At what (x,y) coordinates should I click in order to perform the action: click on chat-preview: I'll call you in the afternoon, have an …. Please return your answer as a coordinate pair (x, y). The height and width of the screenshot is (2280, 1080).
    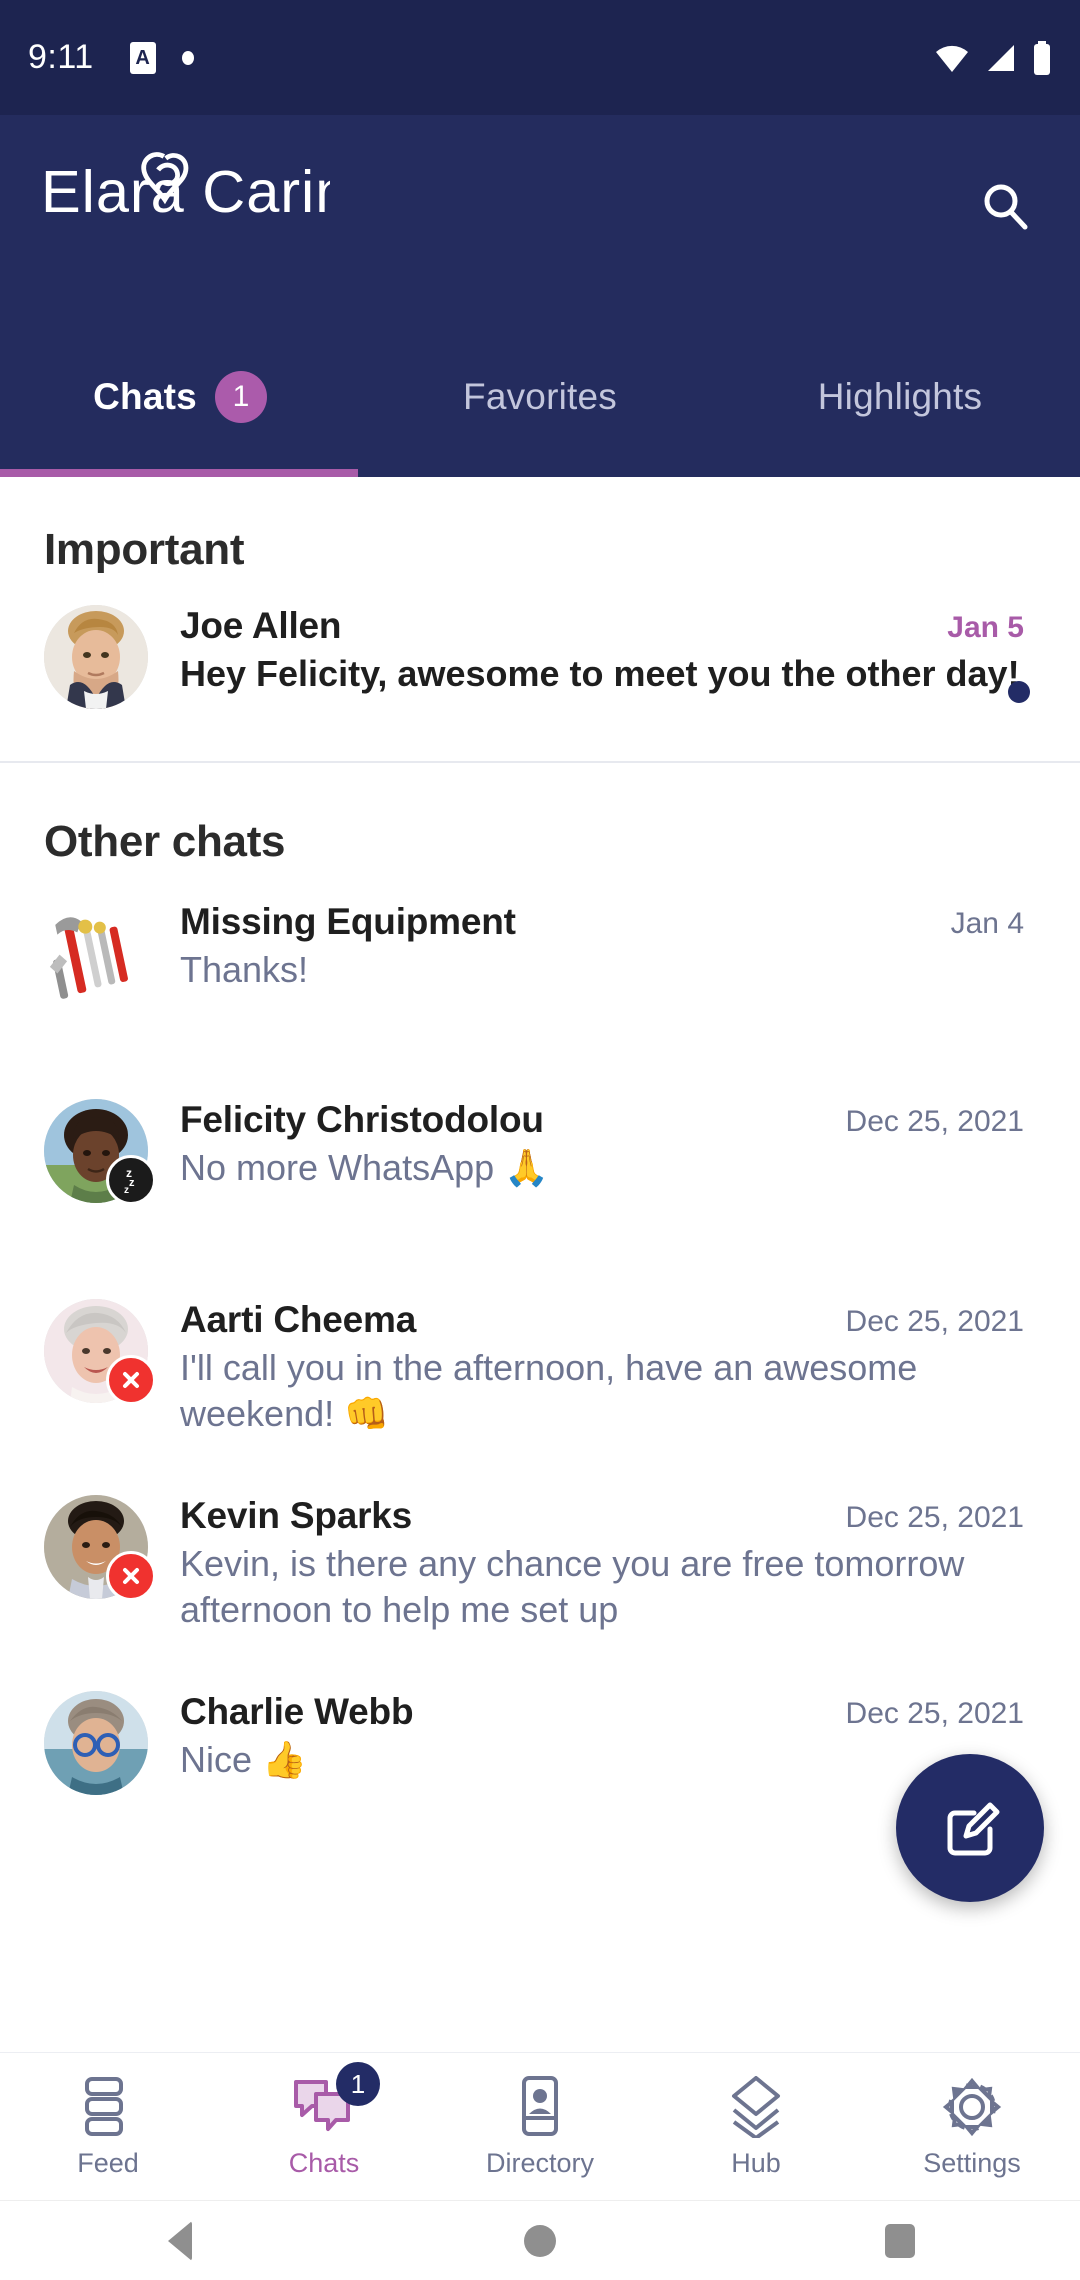
    Looking at the image, I should click on (549, 1391).